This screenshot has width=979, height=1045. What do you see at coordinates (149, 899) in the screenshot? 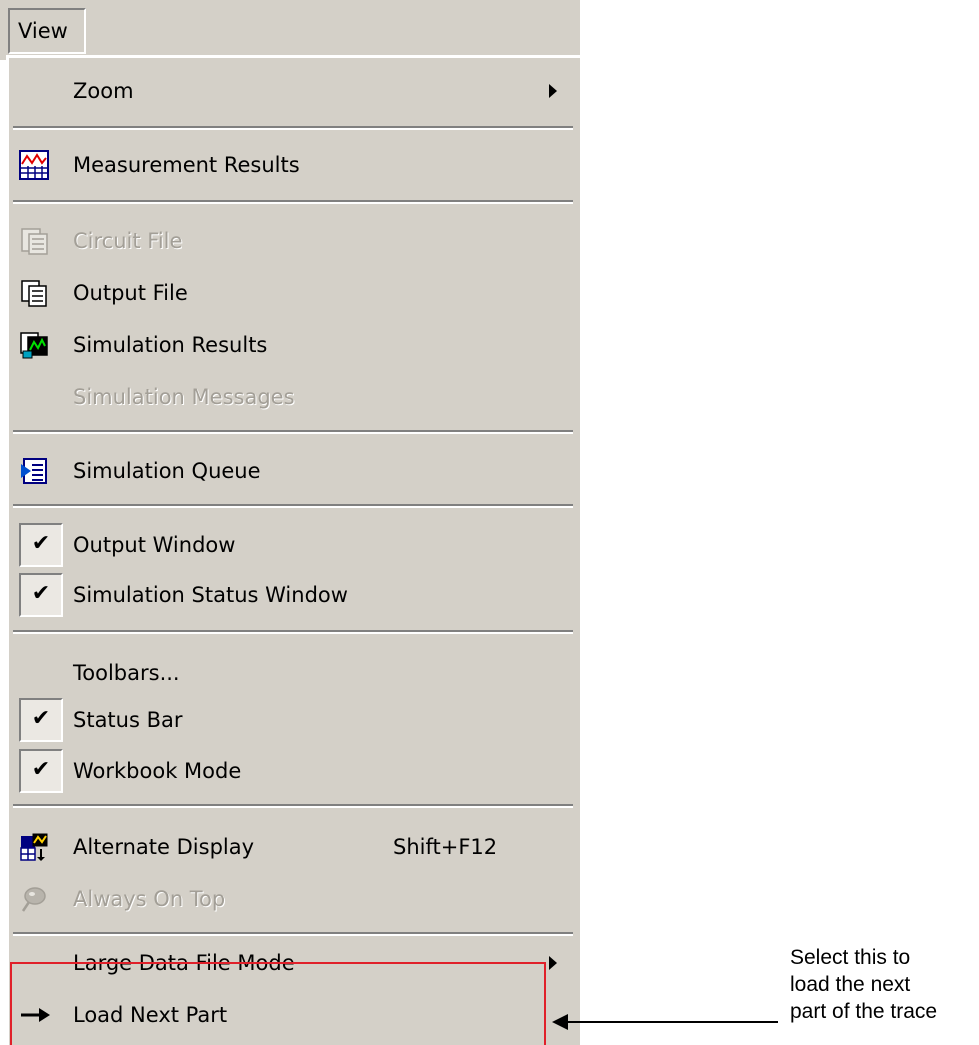
I see `menu-item-label: Always On Top` at bounding box center [149, 899].